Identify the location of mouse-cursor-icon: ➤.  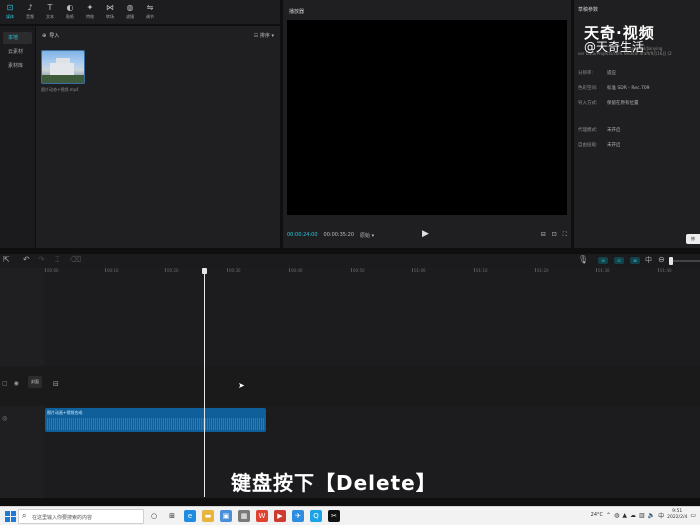
(241, 385).